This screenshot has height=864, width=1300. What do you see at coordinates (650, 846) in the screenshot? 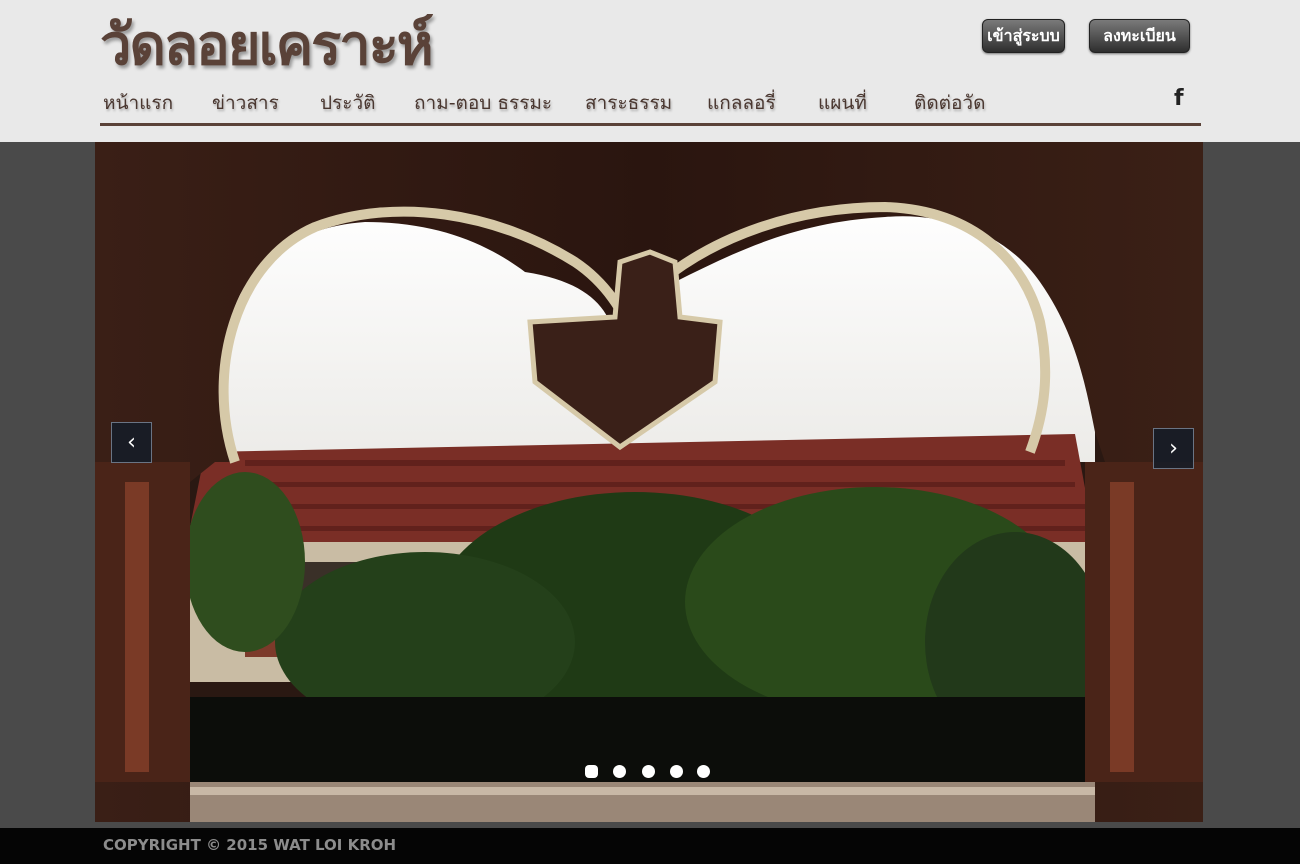
I see `site-footer: COPYRIGHT © 2015 WAT LOI KROH` at bounding box center [650, 846].